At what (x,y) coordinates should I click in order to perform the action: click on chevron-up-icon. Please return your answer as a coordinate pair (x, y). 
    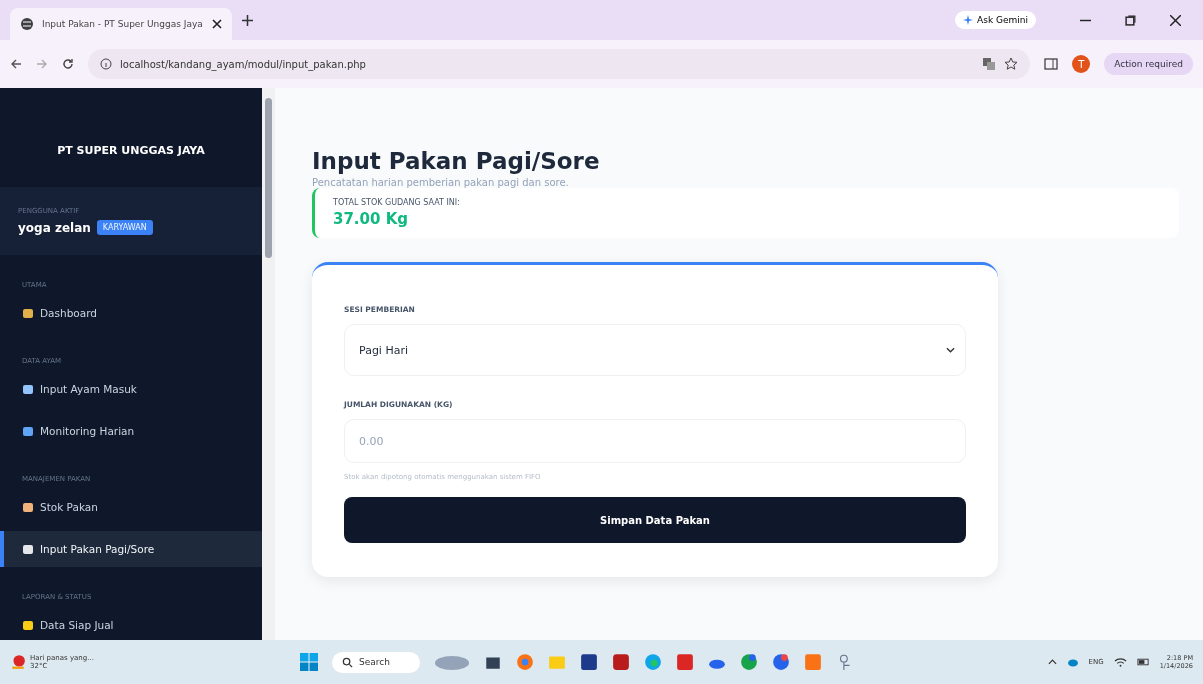
    Looking at the image, I should click on (1052, 662).